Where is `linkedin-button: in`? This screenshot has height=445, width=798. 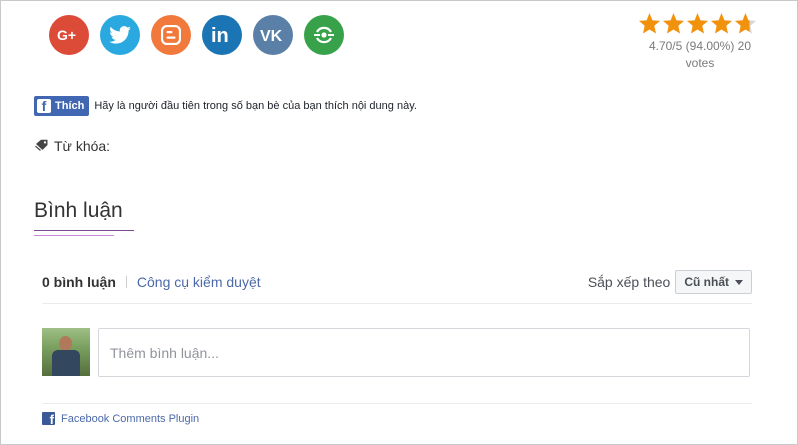
linkedin-button: in is located at coordinates (222, 35).